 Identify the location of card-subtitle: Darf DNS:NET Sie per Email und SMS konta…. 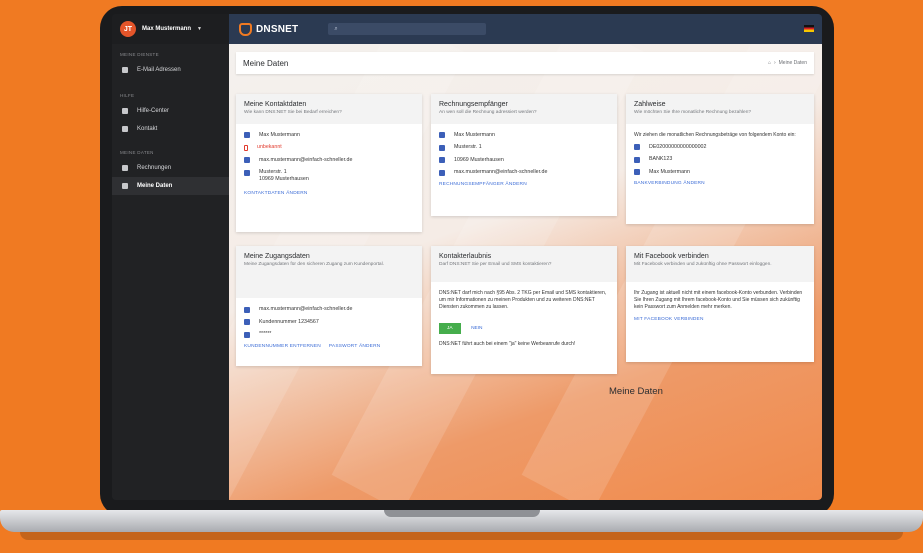
(495, 264).